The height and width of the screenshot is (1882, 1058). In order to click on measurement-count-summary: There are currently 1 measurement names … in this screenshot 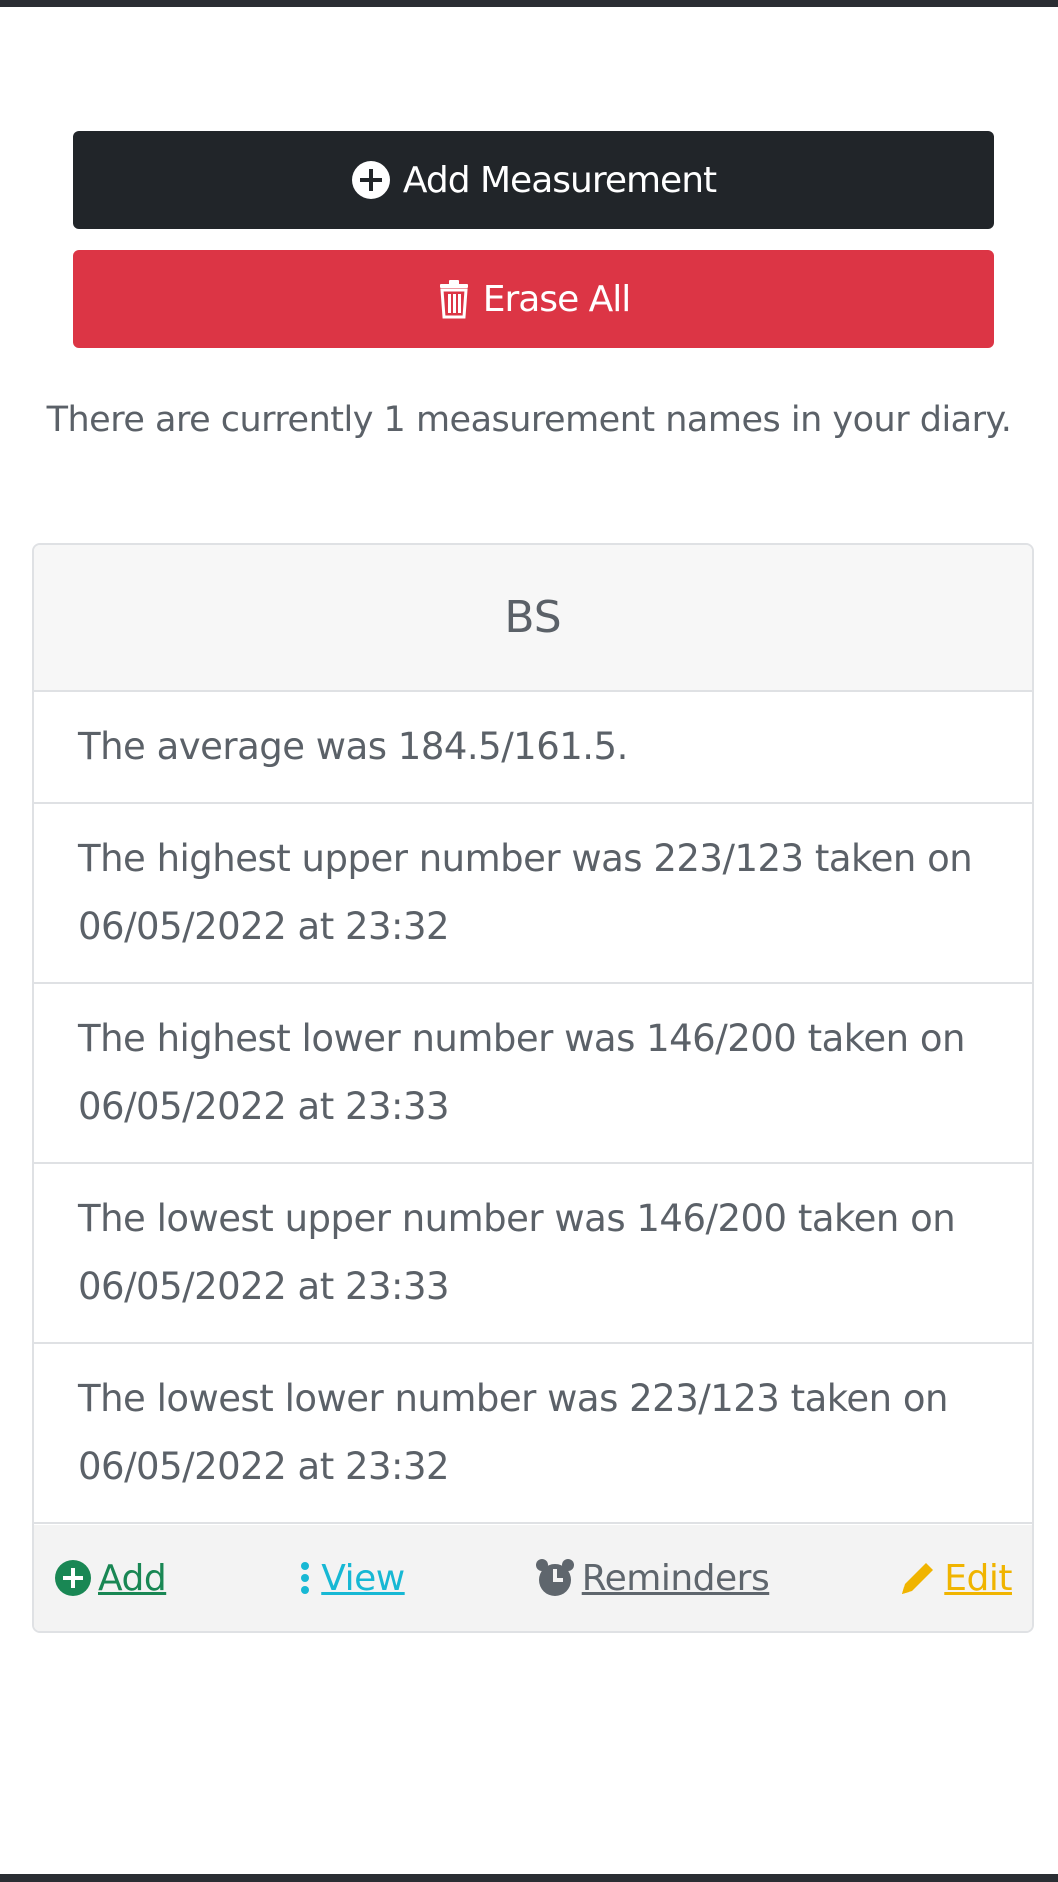, I will do `click(529, 420)`.